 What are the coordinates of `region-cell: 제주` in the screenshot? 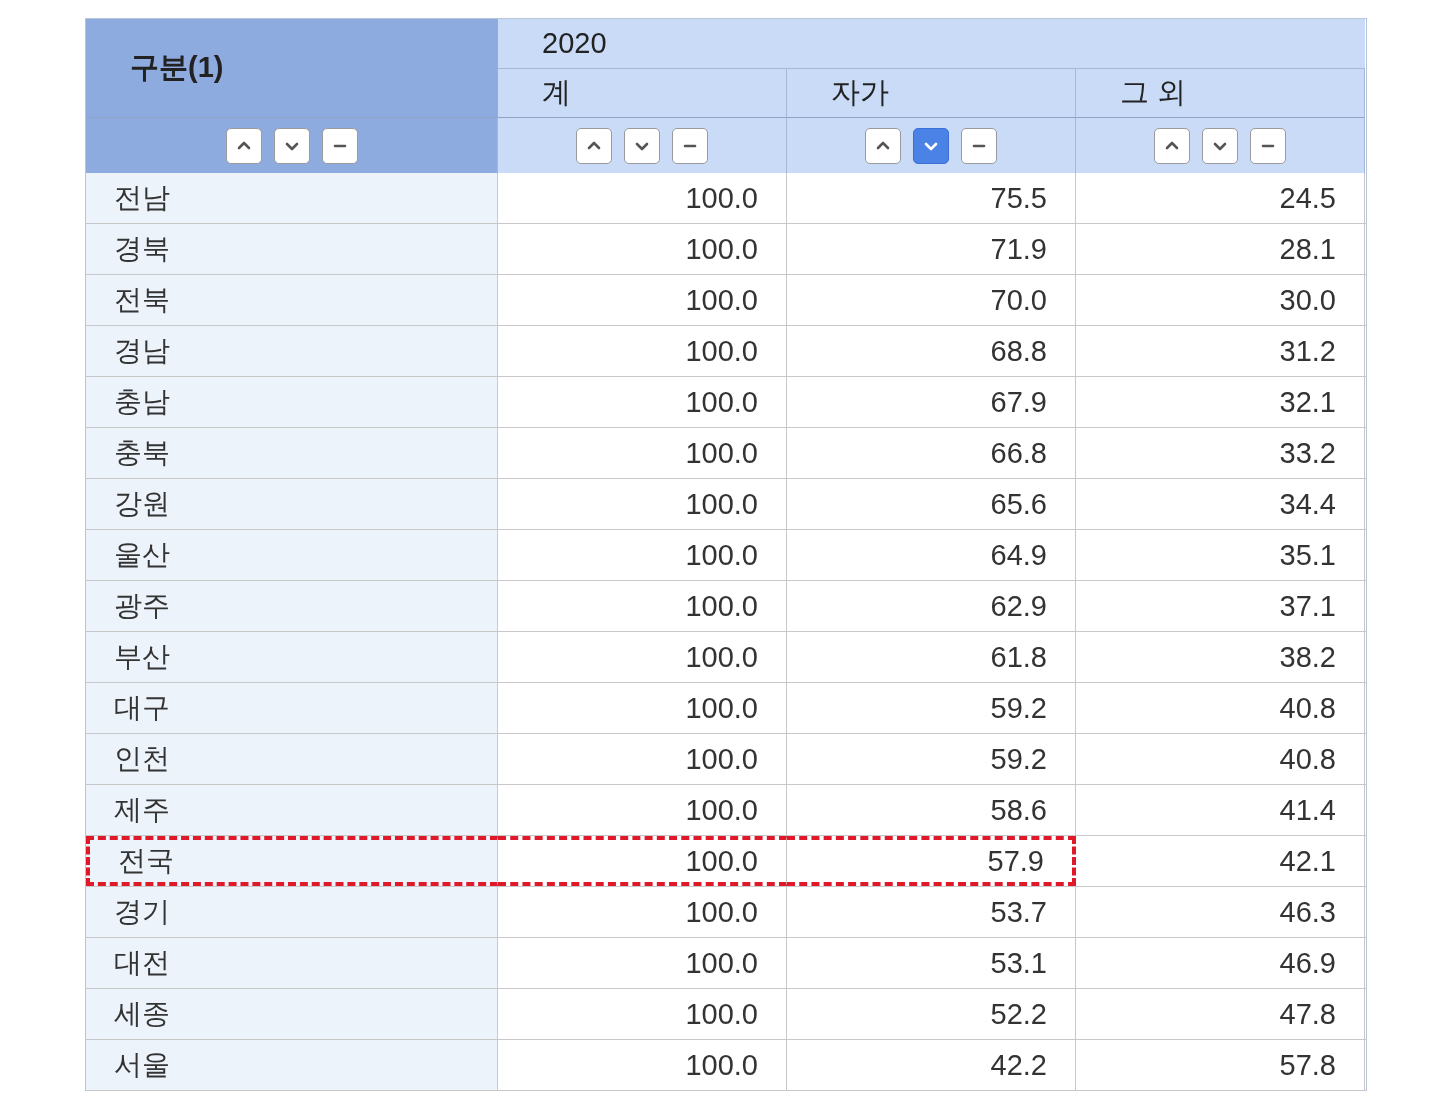 It's located at (292, 810).